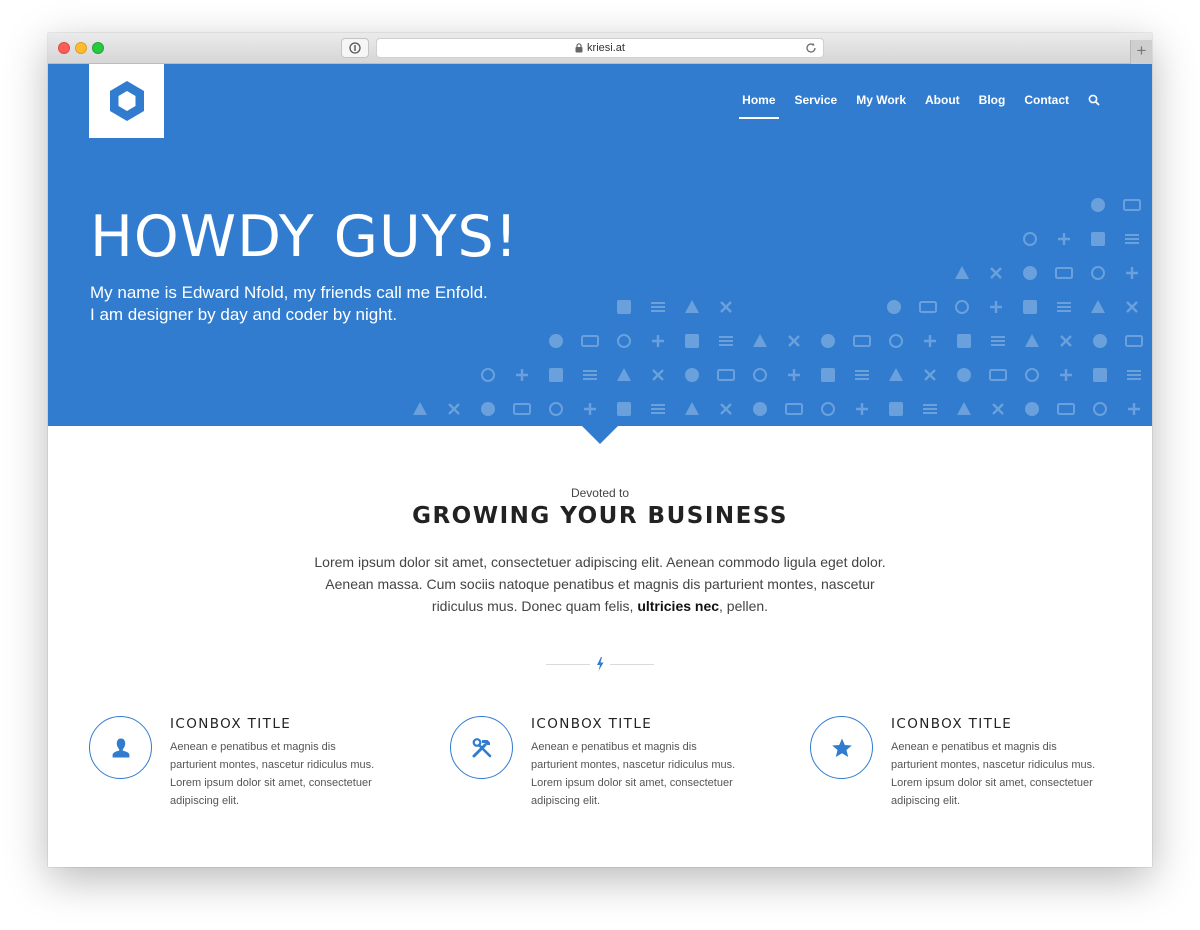  What do you see at coordinates (811, 48) in the screenshot?
I see `reload-icon` at bounding box center [811, 48].